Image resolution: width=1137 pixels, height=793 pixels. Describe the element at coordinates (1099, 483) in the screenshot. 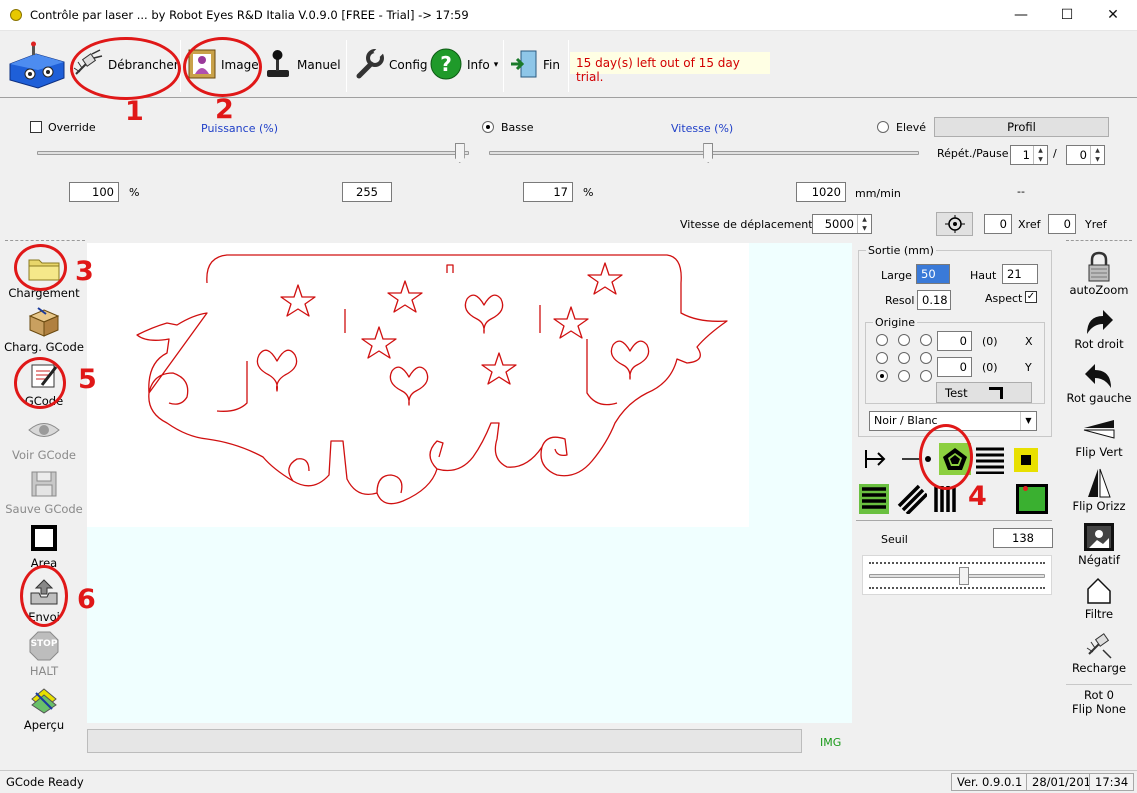

I see `flip-horizontal-icon` at that location.